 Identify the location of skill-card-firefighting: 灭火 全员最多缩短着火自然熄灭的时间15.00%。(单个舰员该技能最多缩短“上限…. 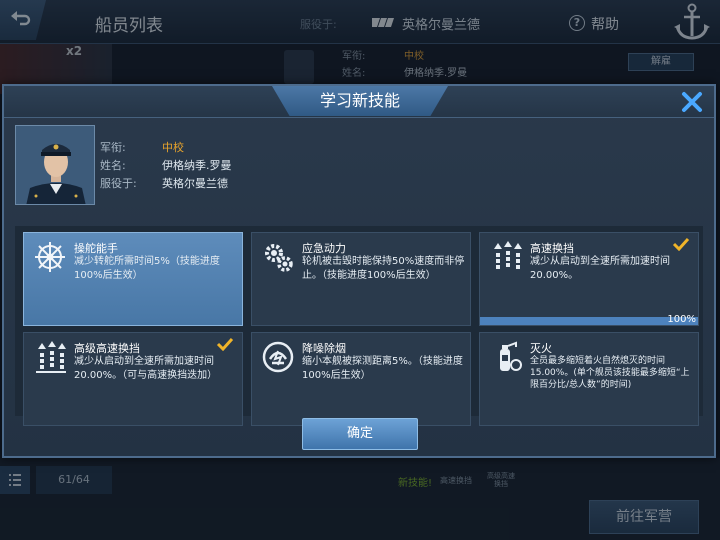
(589, 379).